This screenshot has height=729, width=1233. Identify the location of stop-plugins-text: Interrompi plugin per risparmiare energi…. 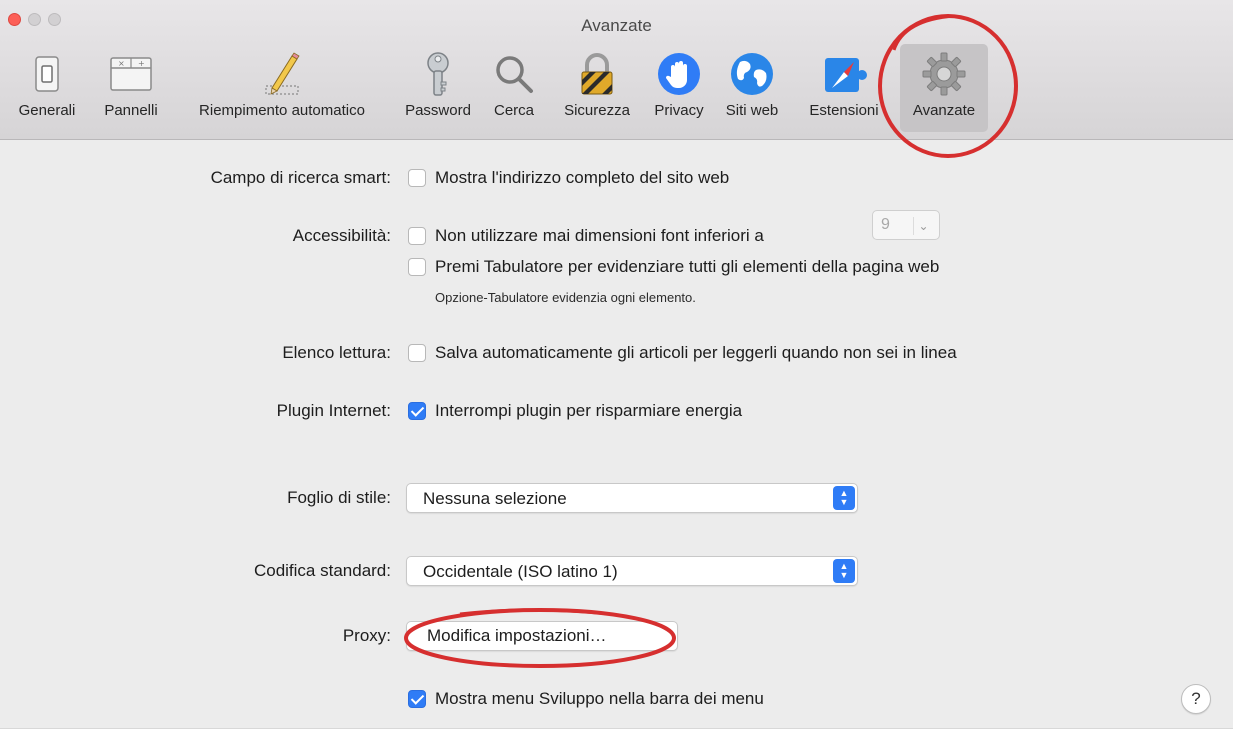
(589, 410).